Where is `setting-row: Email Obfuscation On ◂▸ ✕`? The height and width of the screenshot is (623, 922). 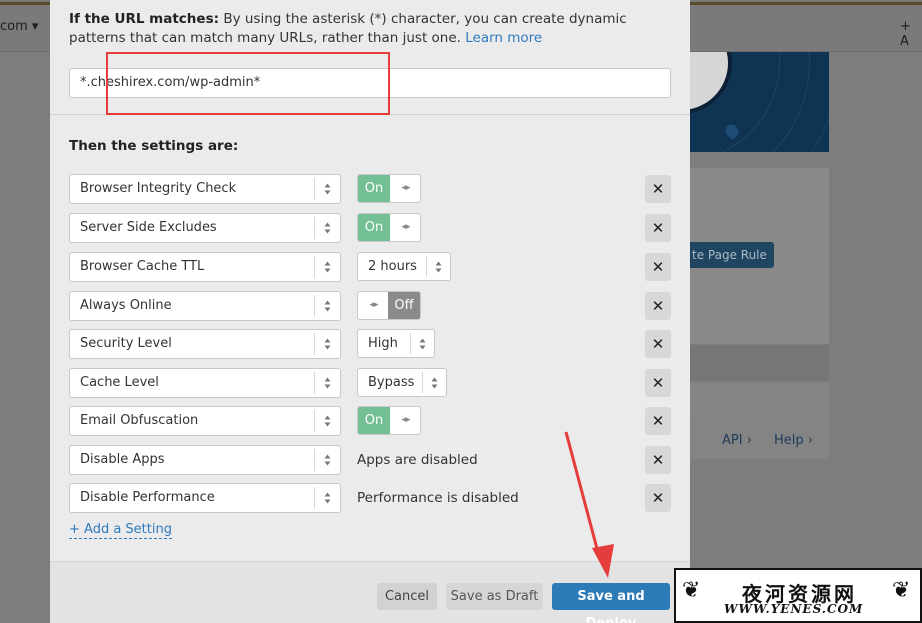
setting-row: Email Obfuscation On ◂▸ ✕ is located at coordinates (370, 421).